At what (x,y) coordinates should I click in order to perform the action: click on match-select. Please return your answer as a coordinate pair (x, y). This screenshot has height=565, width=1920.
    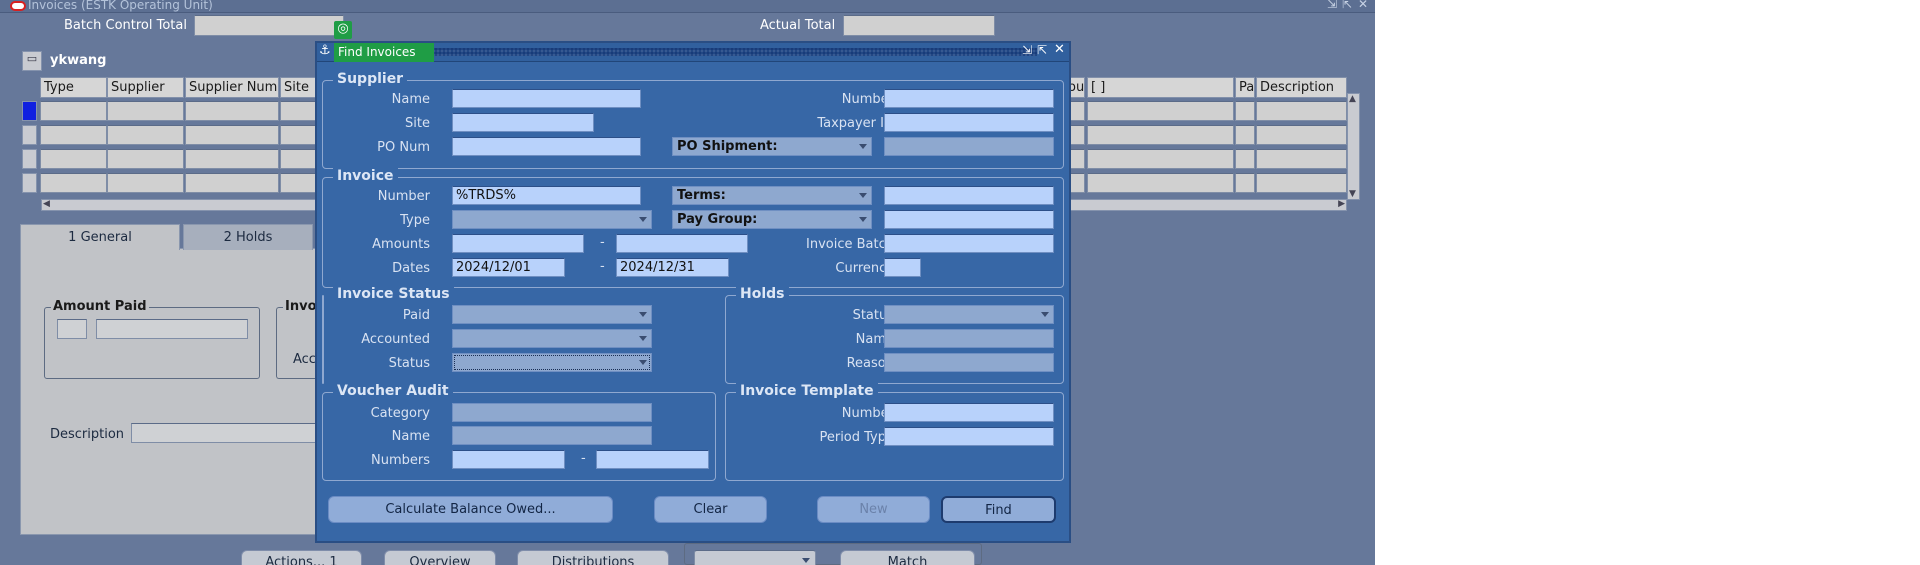
    Looking at the image, I should click on (755, 557).